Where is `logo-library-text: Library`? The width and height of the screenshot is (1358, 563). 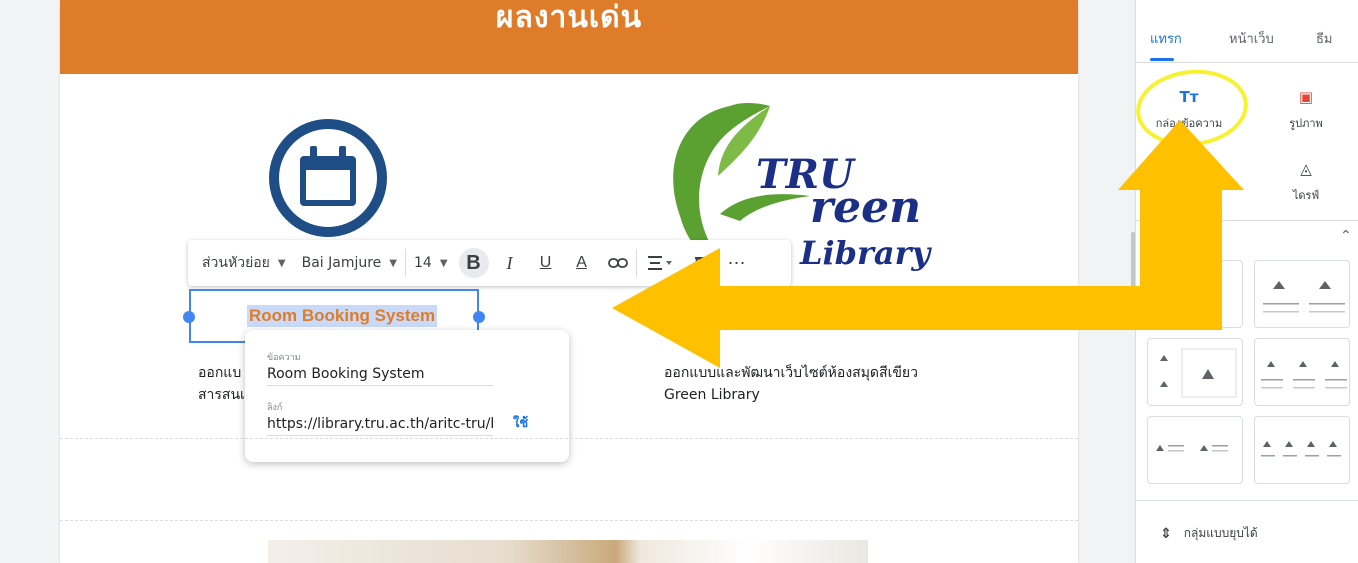 logo-library-text: Library is located at coordinates (865, 253).